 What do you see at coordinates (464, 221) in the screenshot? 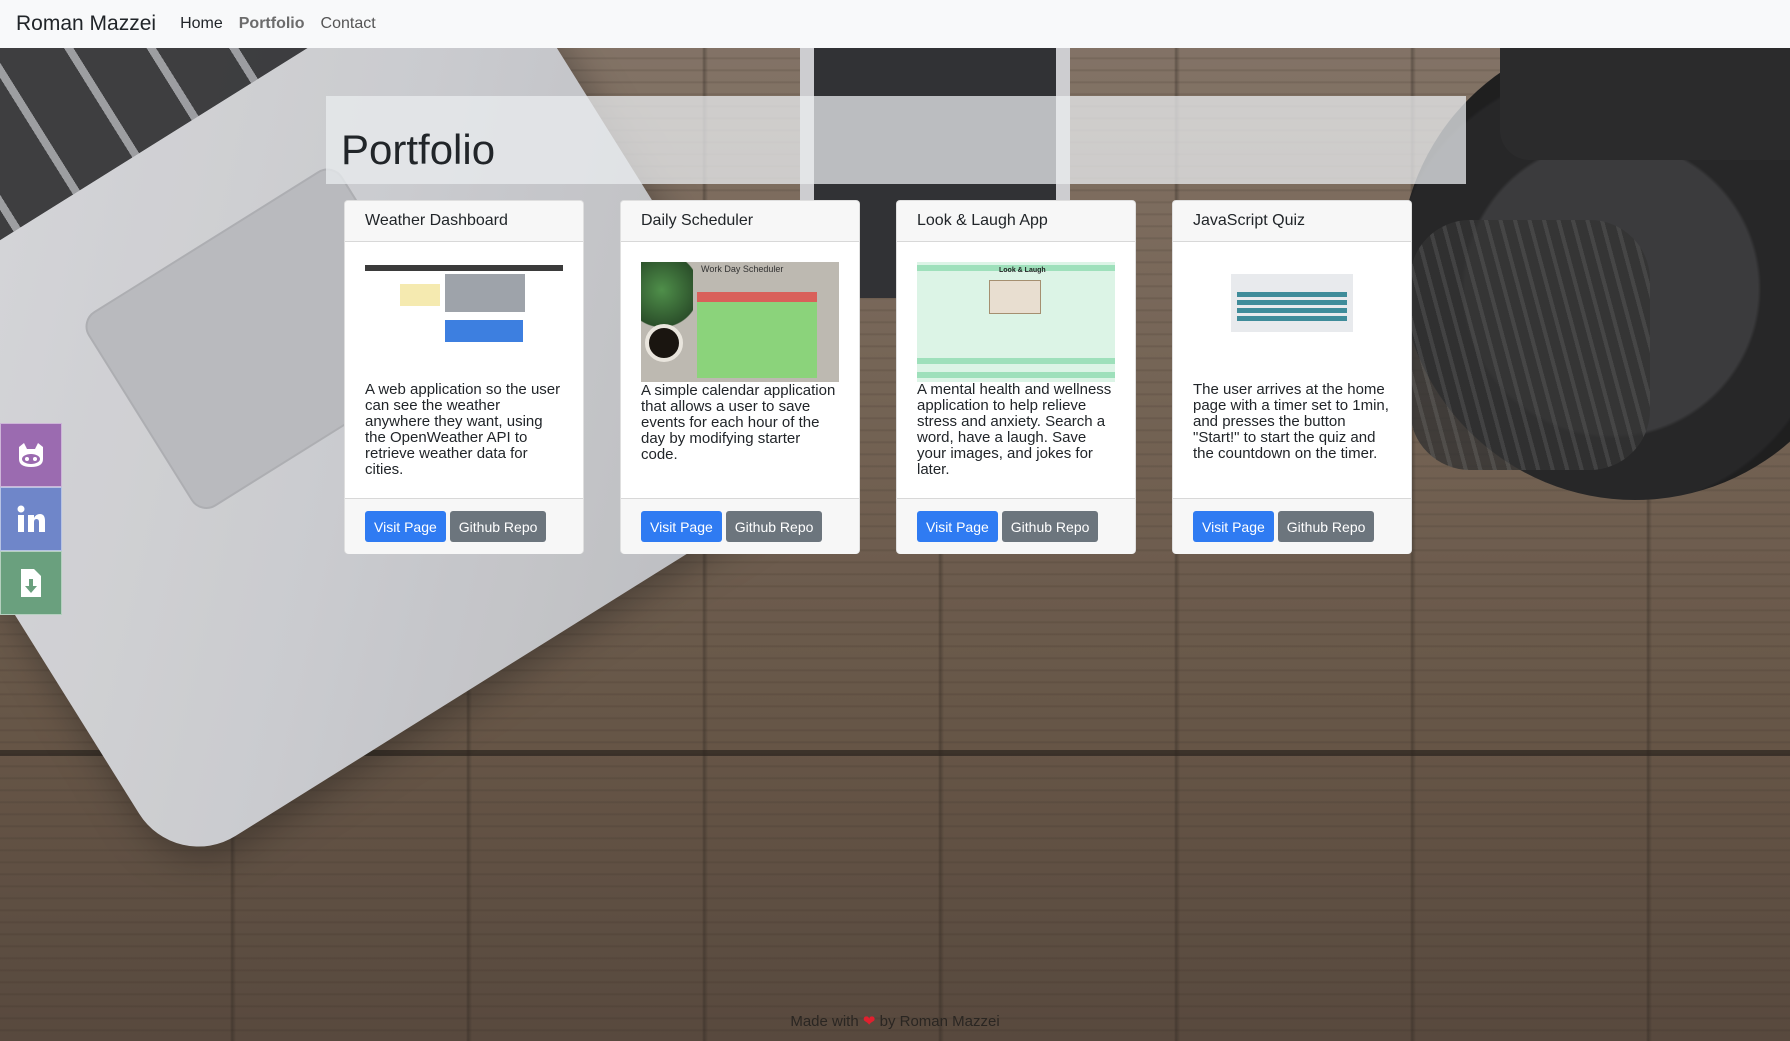
I see `card-title: Weather Dashboard` at bounding box center [464, 221].